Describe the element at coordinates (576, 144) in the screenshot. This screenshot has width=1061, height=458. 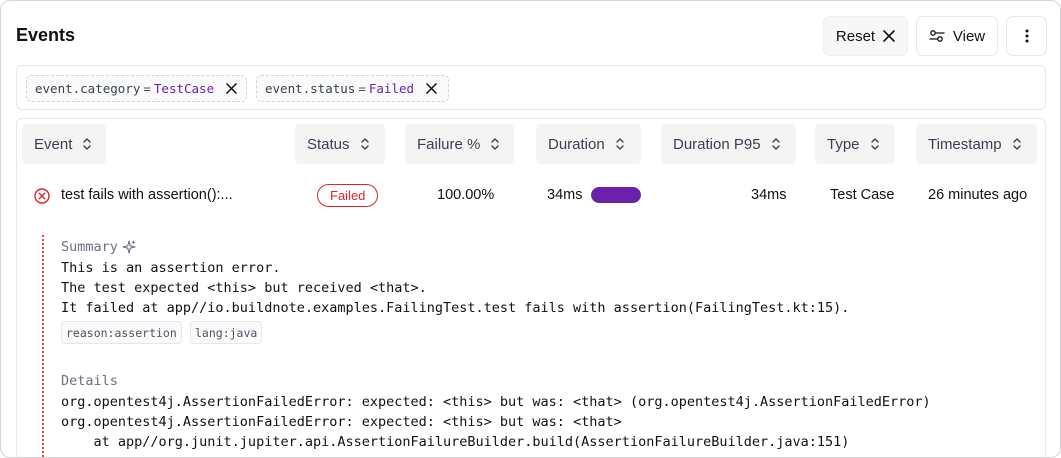
I see `column-label: Duration` at that location.